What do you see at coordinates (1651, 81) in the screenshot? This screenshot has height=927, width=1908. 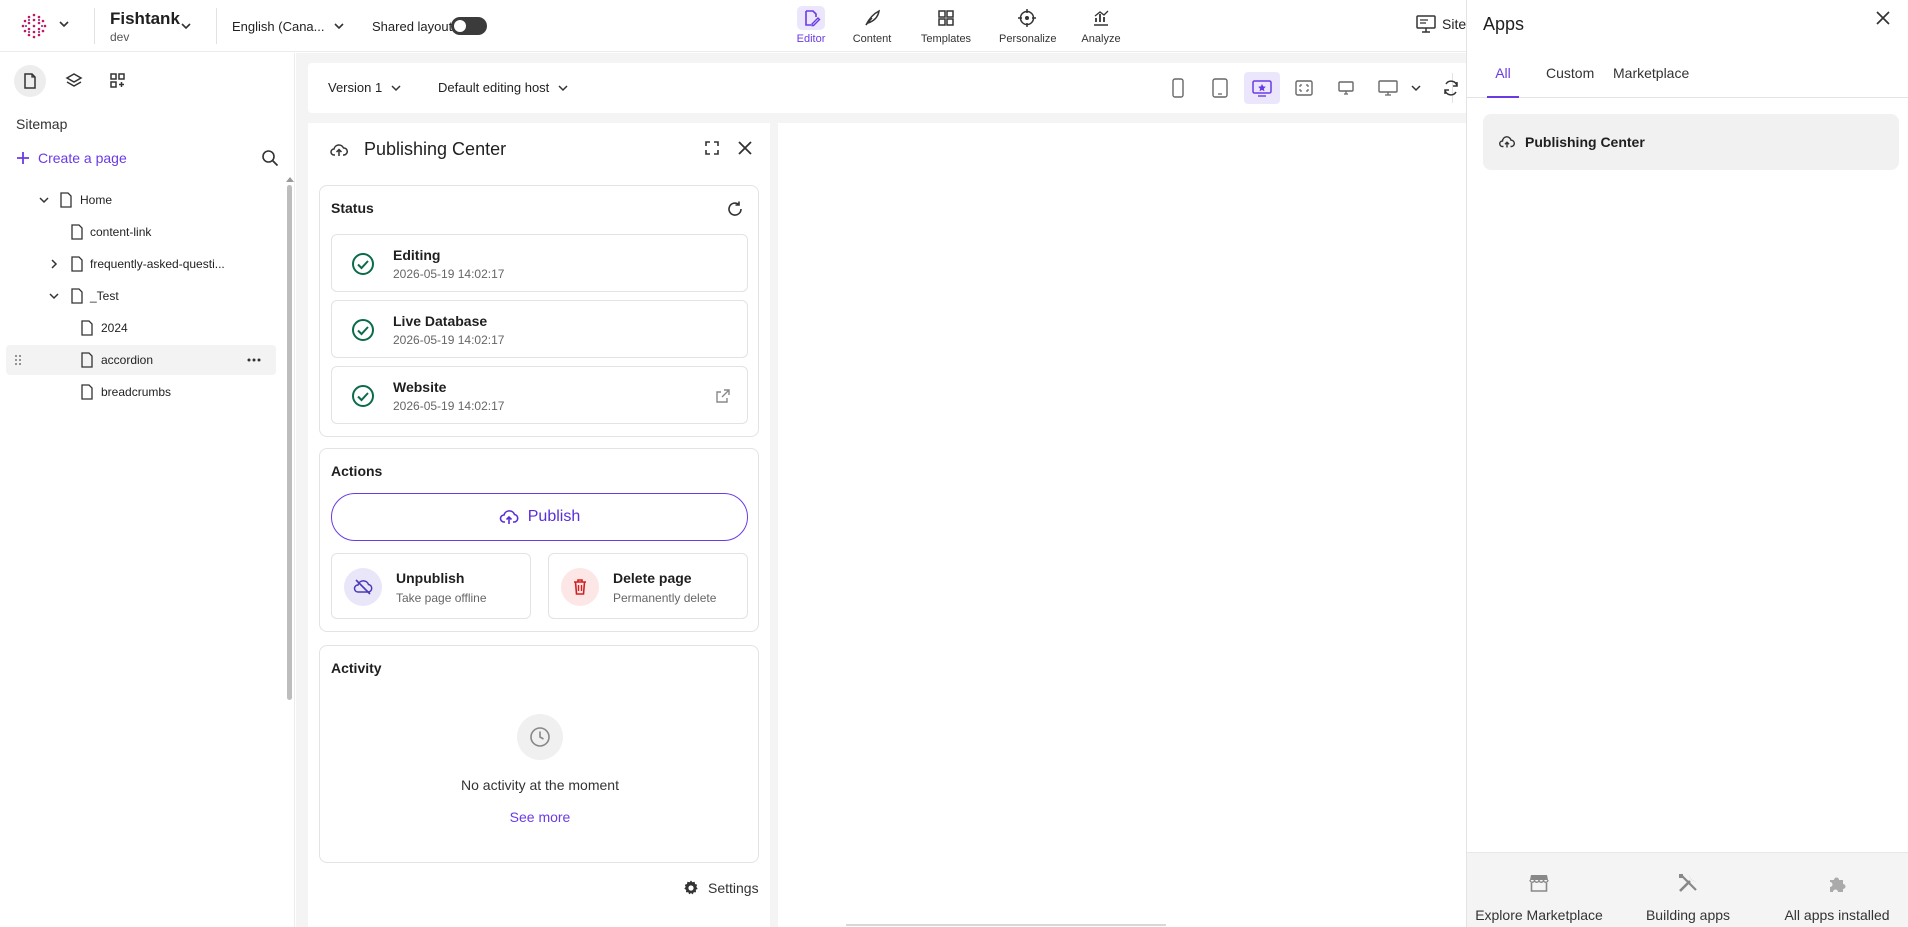 I see `tab-marketplace: Marketplace` at bounding box center [1651, 81].